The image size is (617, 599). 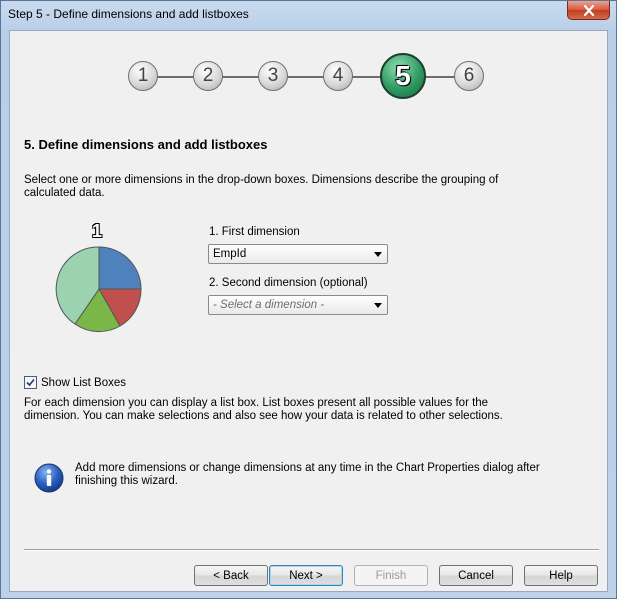 What do you see at coordinates (273, 76) in the screenshot?
I see `step-3: 3` at bounding box center [273, 76].